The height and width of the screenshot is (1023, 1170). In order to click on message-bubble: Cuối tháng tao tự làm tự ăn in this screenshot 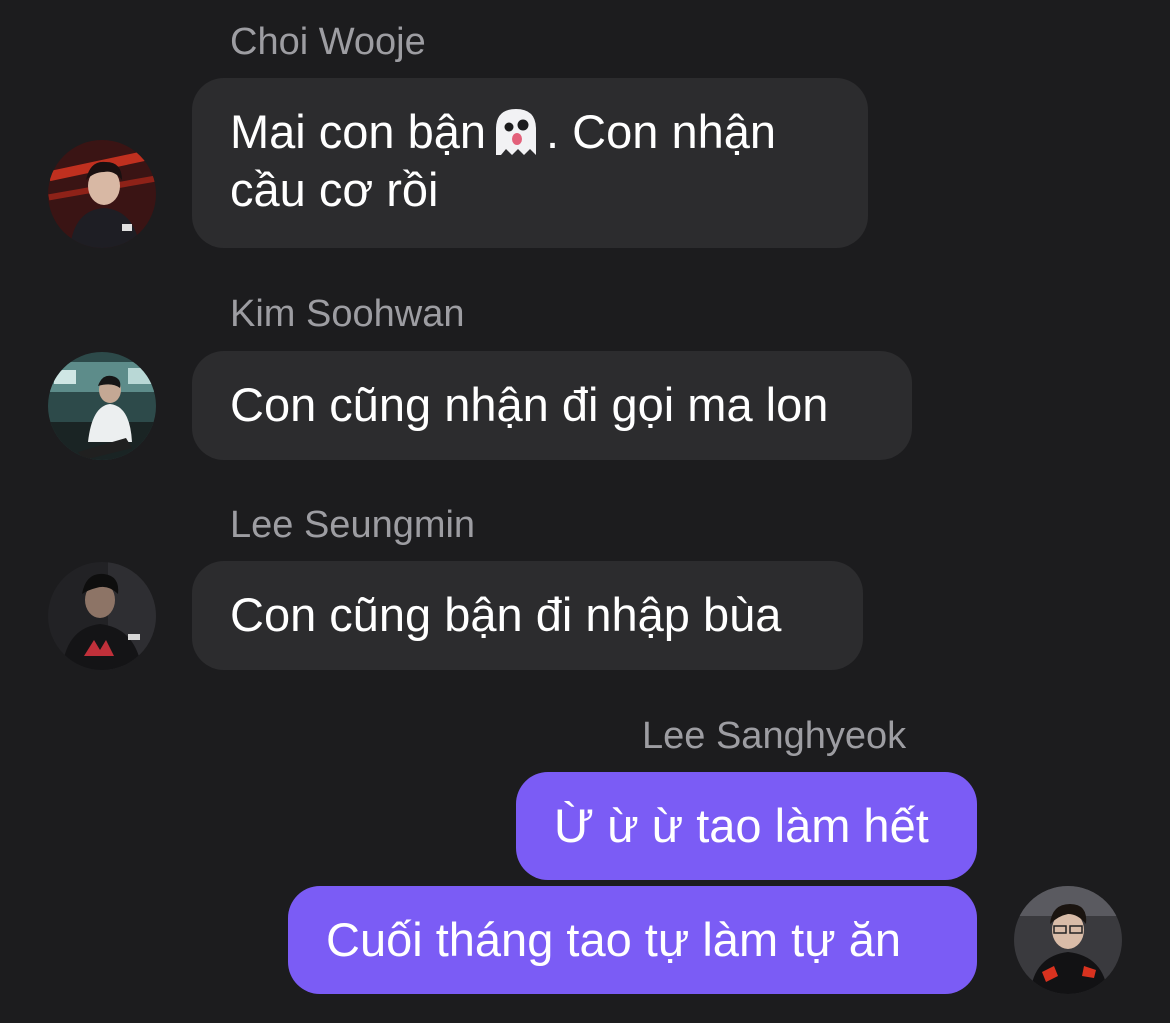, I will do `click(632, 940)`.